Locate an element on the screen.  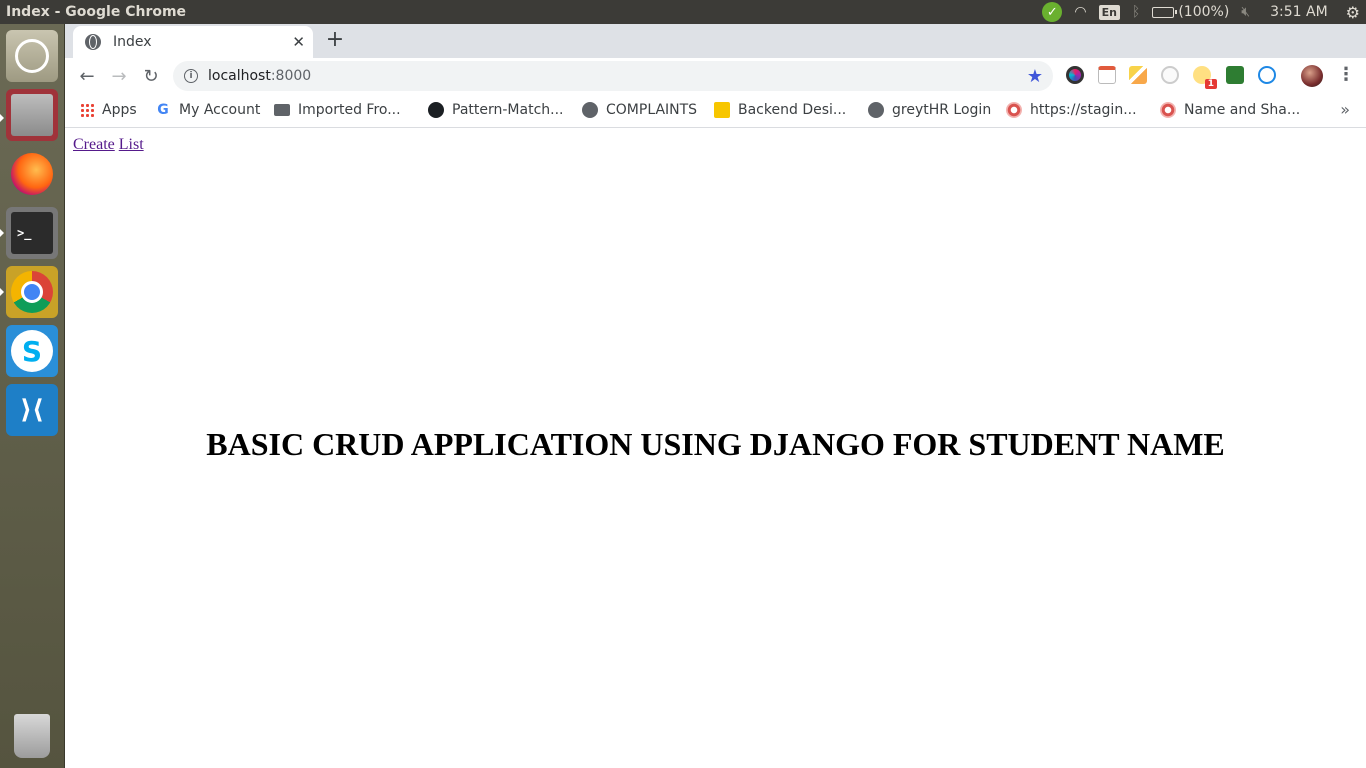
bookmark-greythr-login: greytHR Login is located at coordinates (929, 110).